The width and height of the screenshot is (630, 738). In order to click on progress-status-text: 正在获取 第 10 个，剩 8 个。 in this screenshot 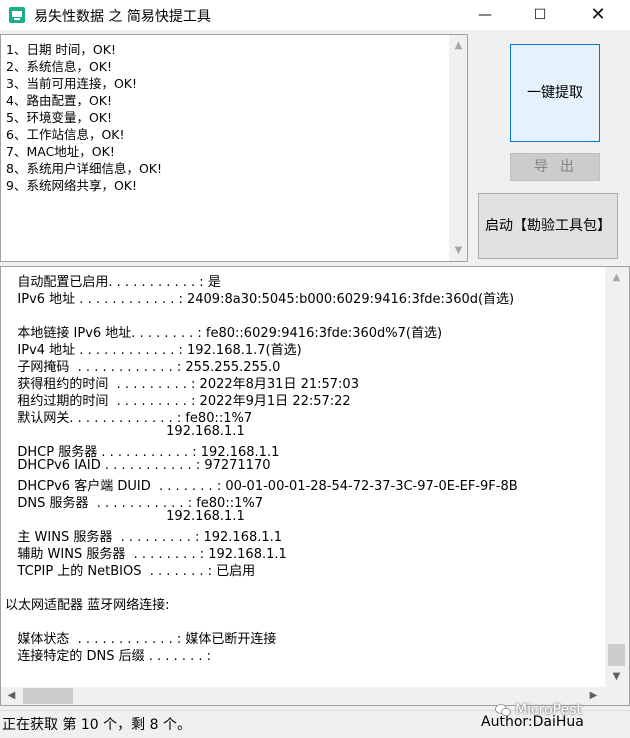, I will do `click(96, 725)`.